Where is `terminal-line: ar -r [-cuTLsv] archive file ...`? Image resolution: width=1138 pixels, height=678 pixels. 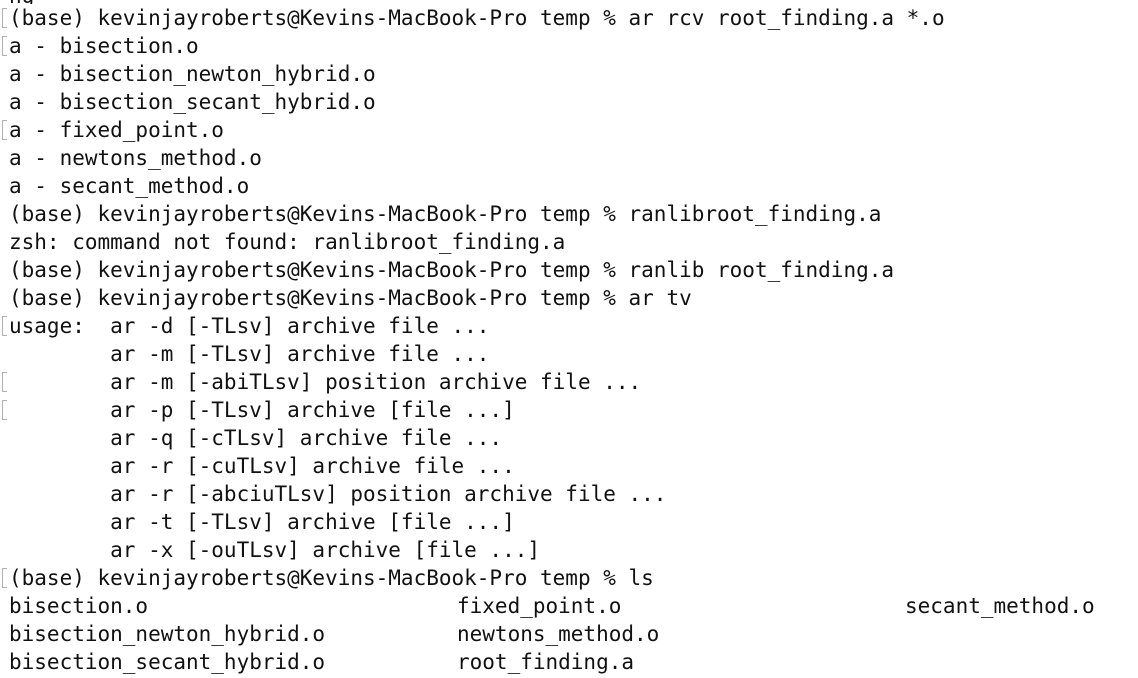 terminal-line: ar -r [-cuTLsv] archive file ... is located at coordinates (569, 466).